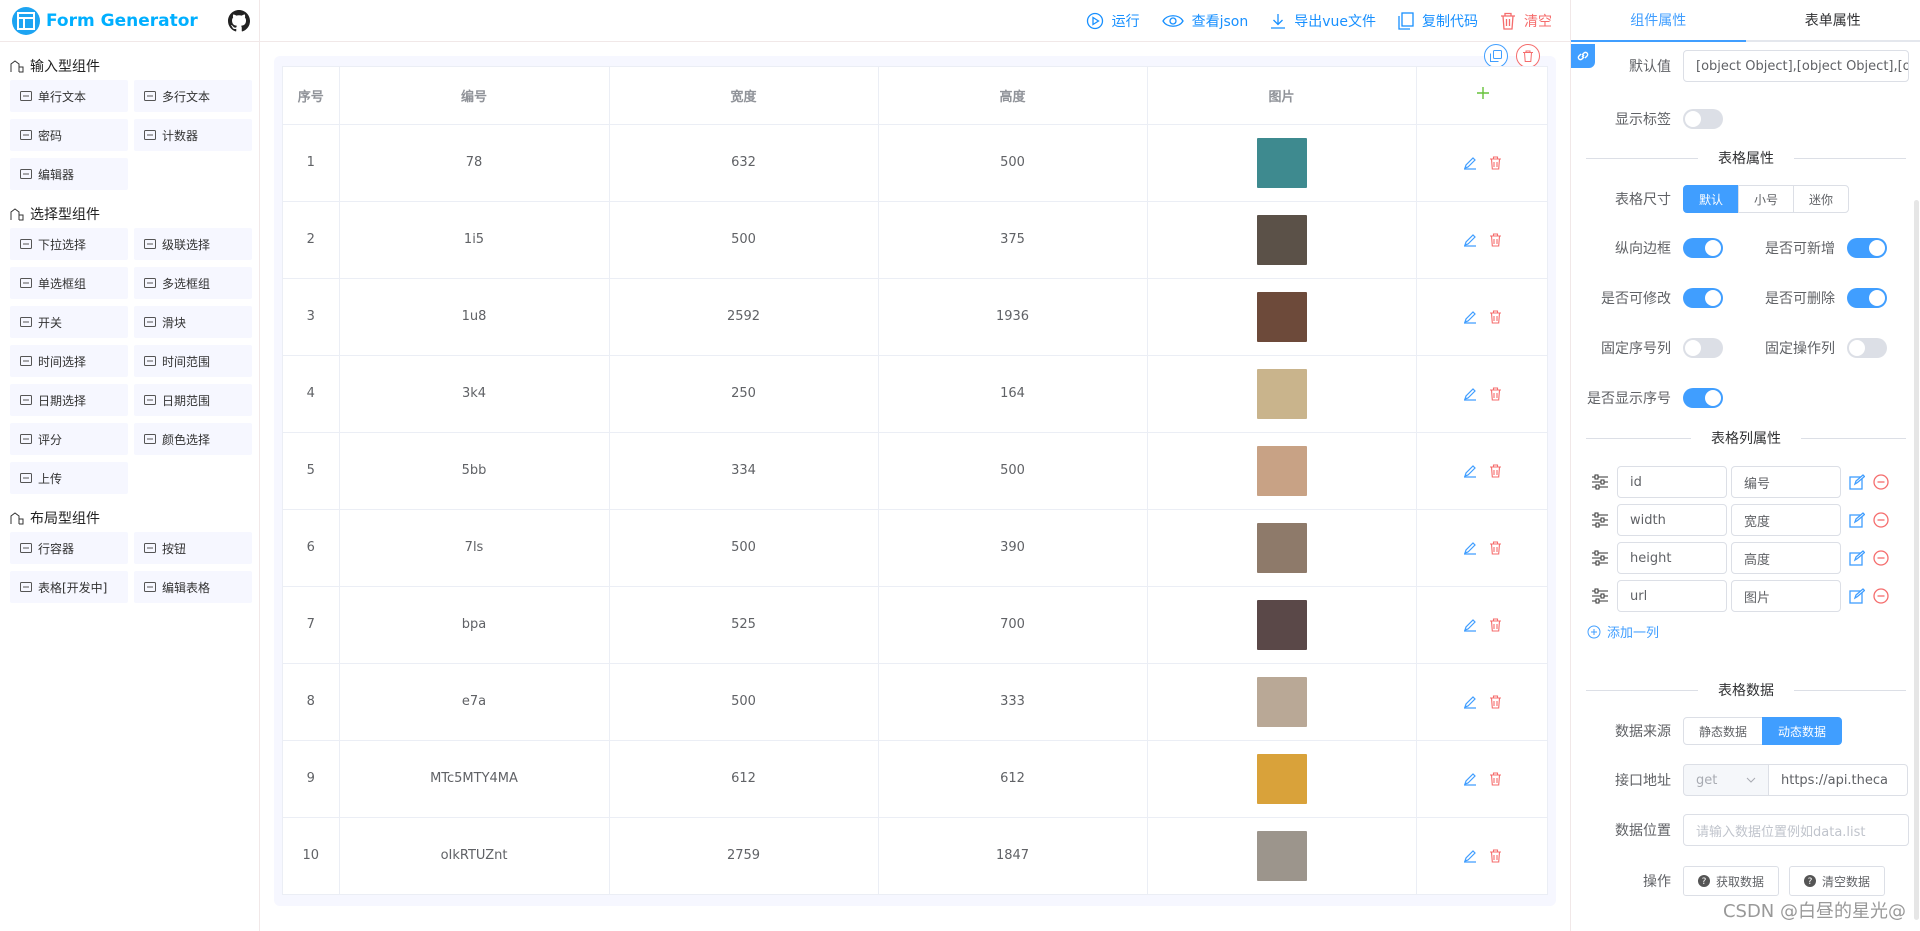 This screenshot has height=931, width=1920. Describe the element at coordinates (1703, 119) in the screenshot. I see `show-label-switch` at that location.